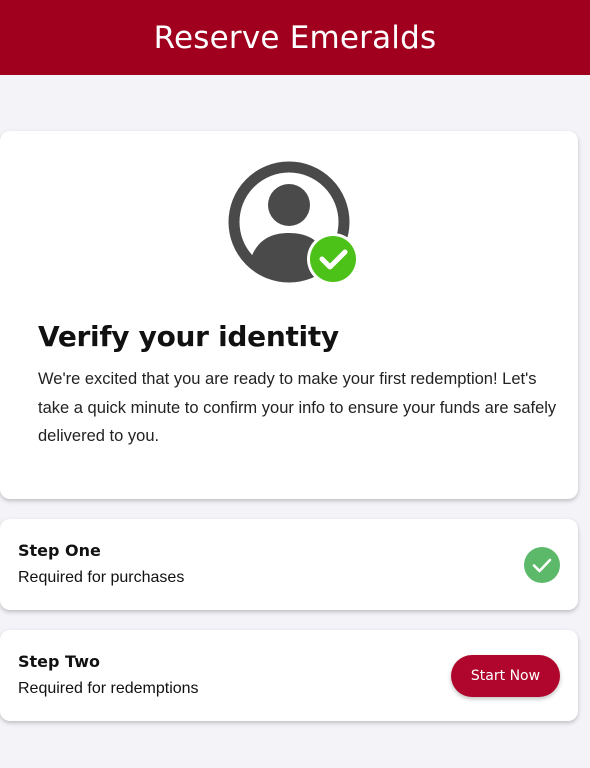 The height and width of the screenshot is (768, 590). I want to click on verified-avatar, so click(293, 223).